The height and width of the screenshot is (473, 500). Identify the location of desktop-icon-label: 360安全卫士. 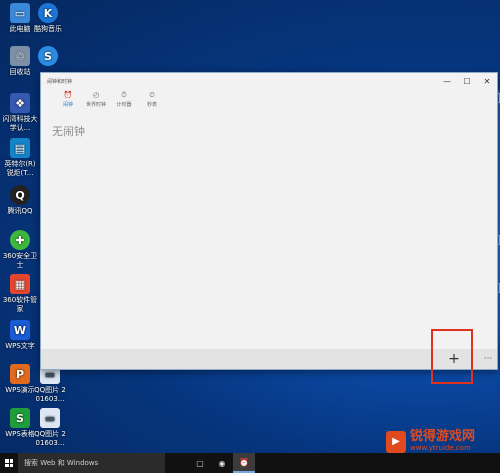
(20, 260).